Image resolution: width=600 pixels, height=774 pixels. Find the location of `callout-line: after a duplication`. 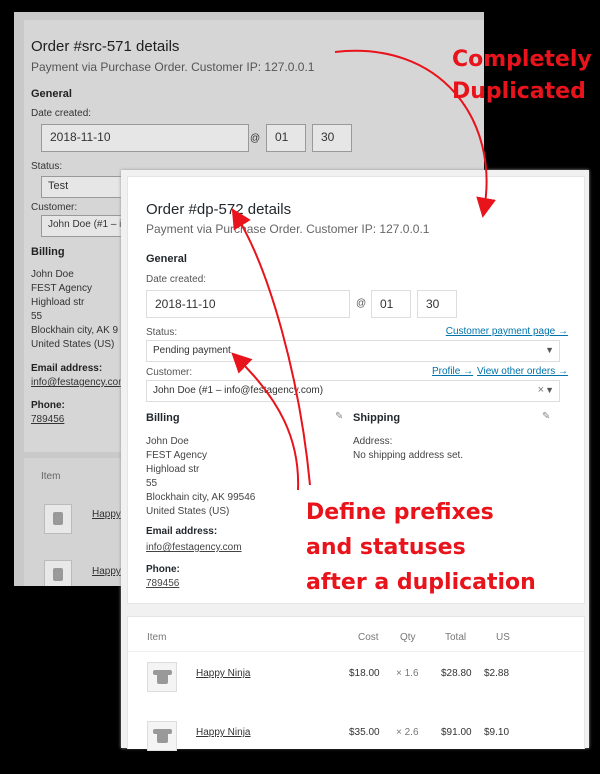

callout-line: after a duplication is located at coordinates (421, 582).